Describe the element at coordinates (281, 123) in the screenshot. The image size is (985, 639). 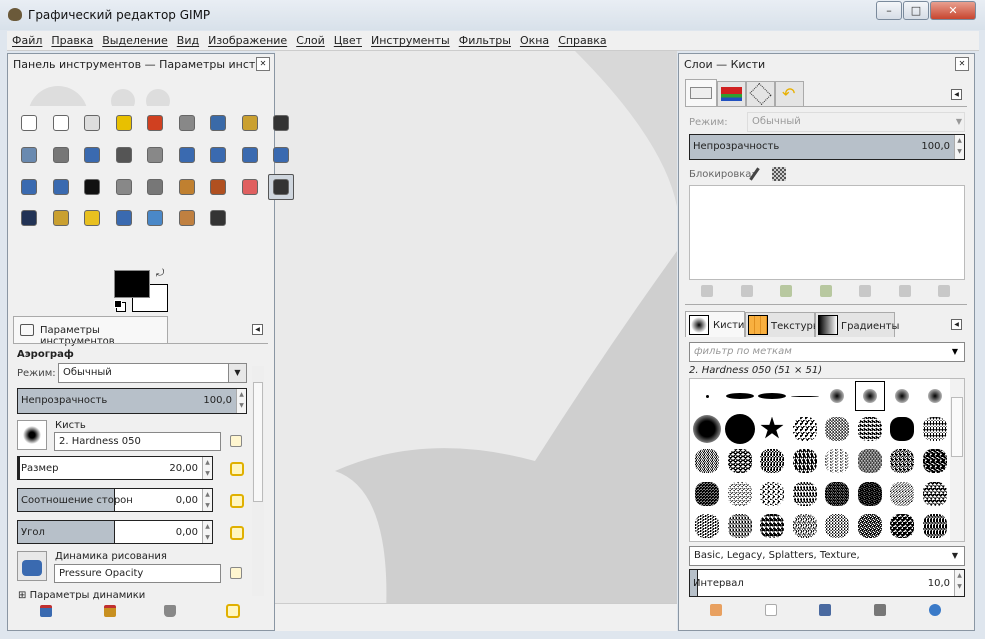
I see `tool-color-picker` at that location.